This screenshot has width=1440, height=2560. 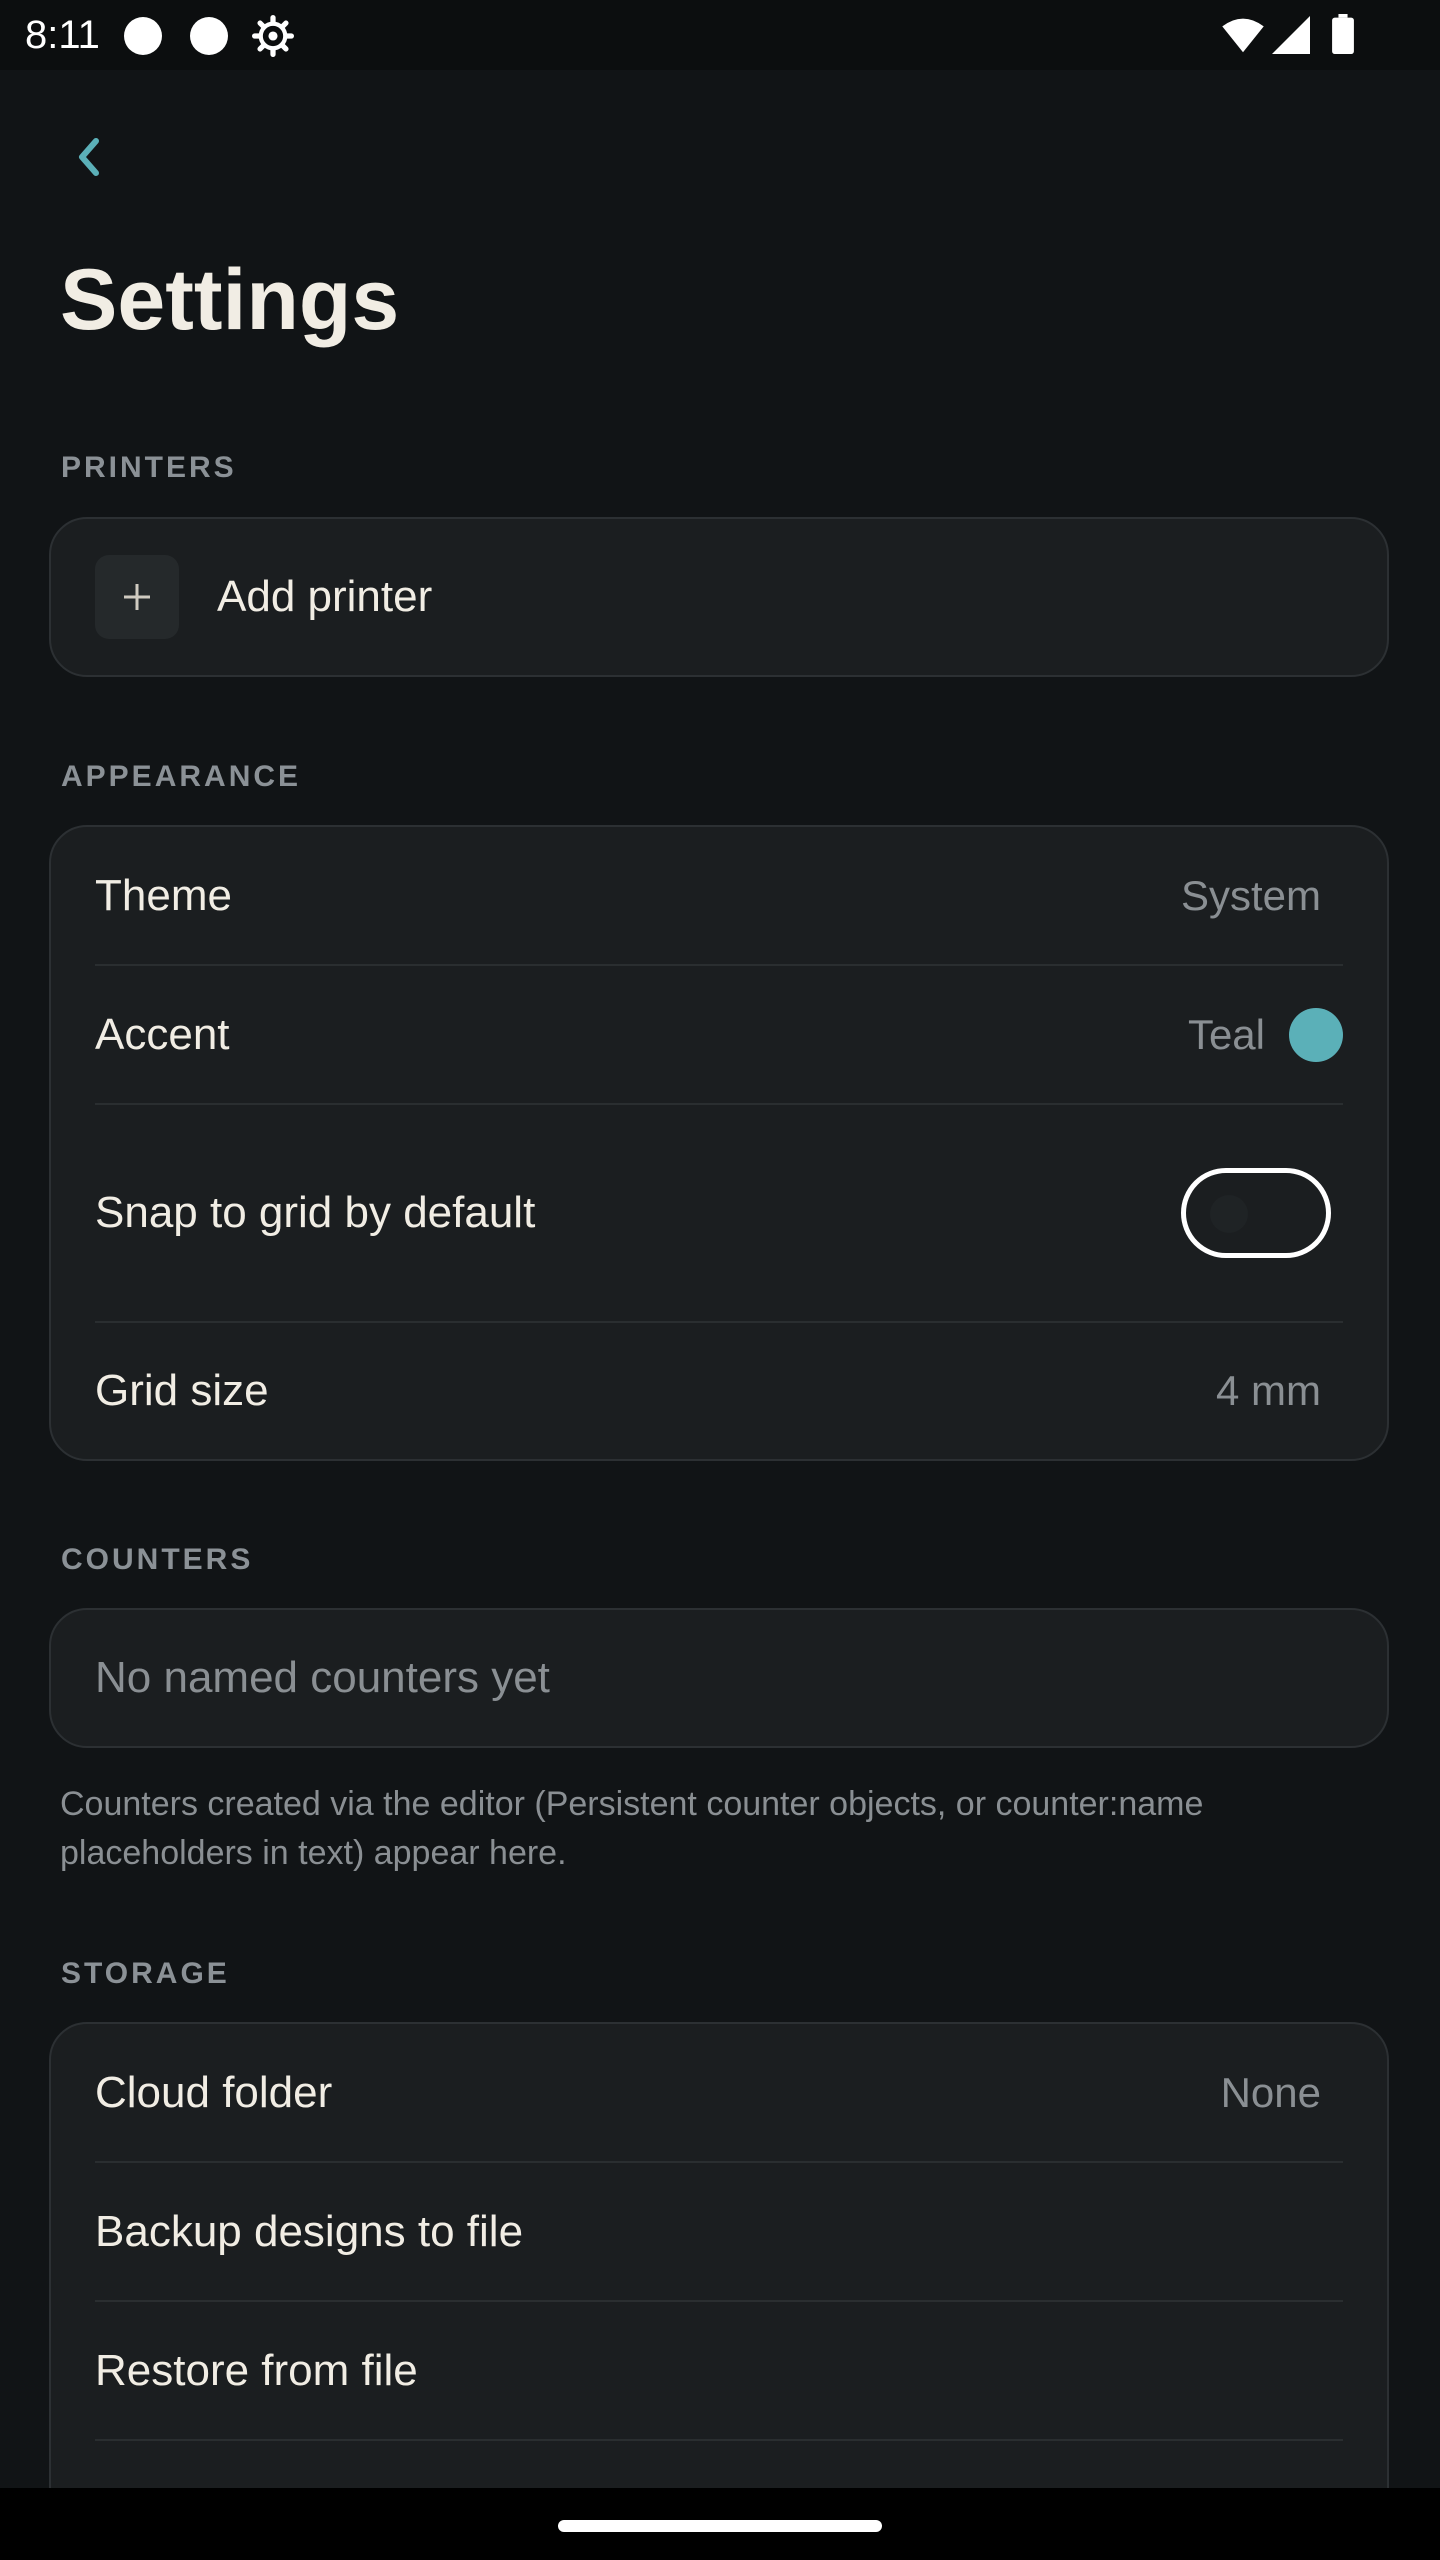 I want to click on section-label-appearance: APPEARANCE, so click(x=181, y=776).